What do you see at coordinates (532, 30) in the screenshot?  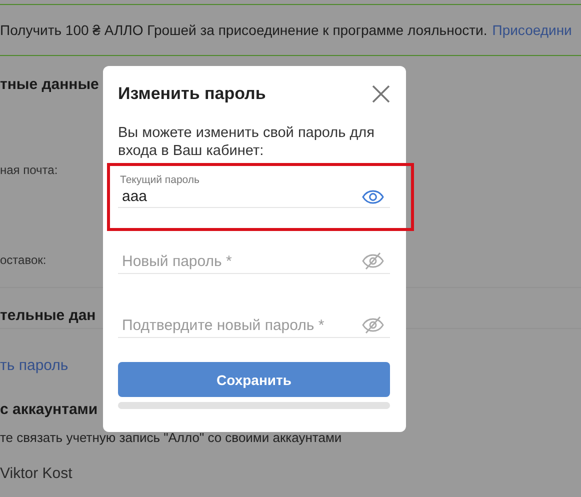 I see `join-link: Присоедини` at bounding box center [532, 30].